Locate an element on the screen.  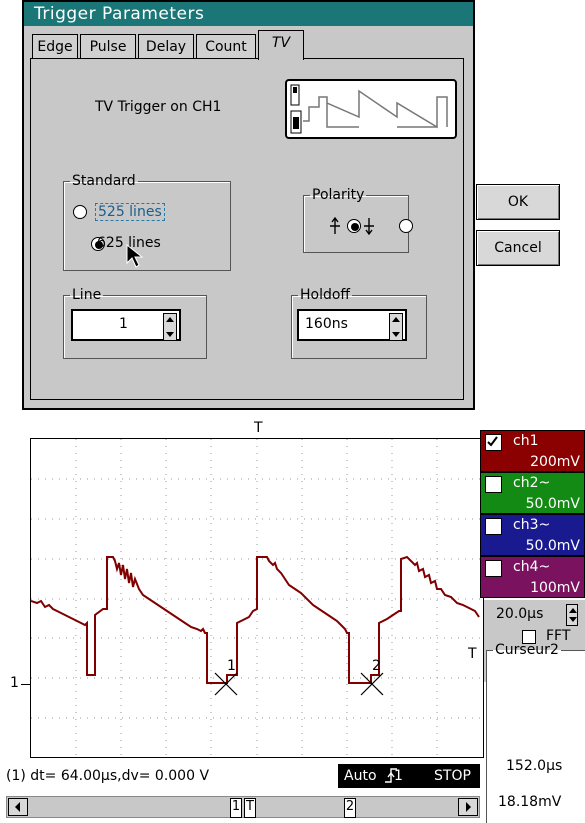
line-value: 1 is located at coordinates (123, 324).